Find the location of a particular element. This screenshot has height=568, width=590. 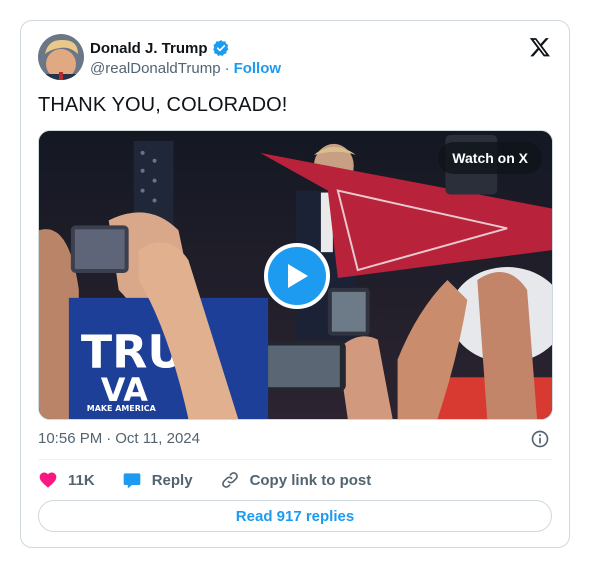

verified-badge-icon is located at coordinates (220, 48).